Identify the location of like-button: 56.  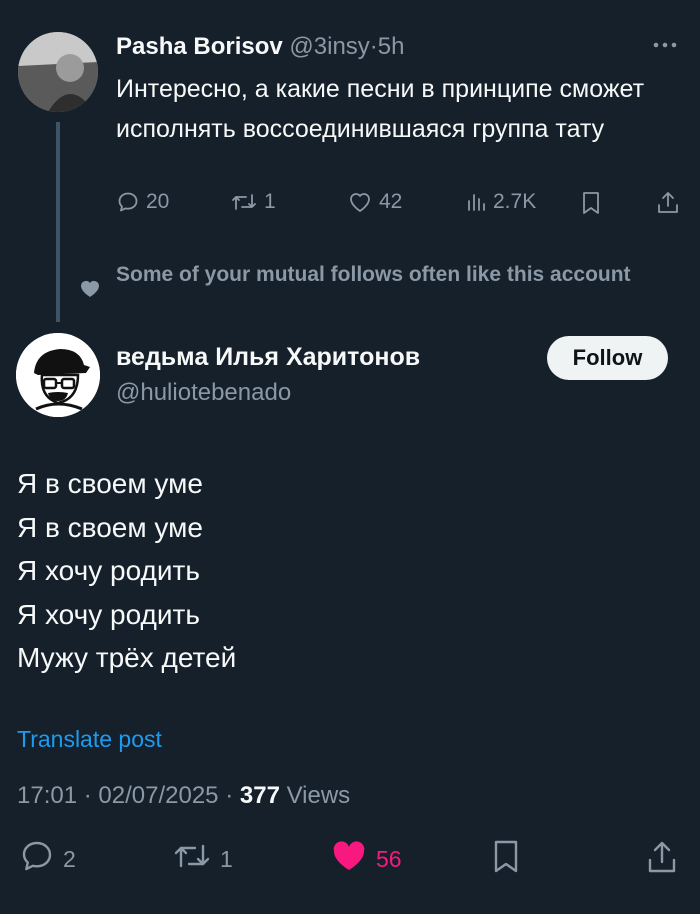
(366, 859).